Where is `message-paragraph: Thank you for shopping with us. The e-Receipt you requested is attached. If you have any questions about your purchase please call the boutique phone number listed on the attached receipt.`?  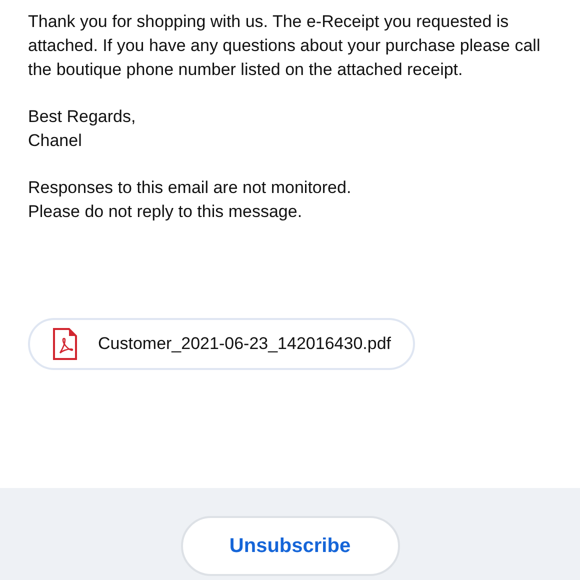 message-paragraph: Thank you for shopping with us. The e-Receipt you requested is attached. If you have any questions about your purchase please call the boutique phone number listed on the attached receipt. is located at coordinates (285, 46).